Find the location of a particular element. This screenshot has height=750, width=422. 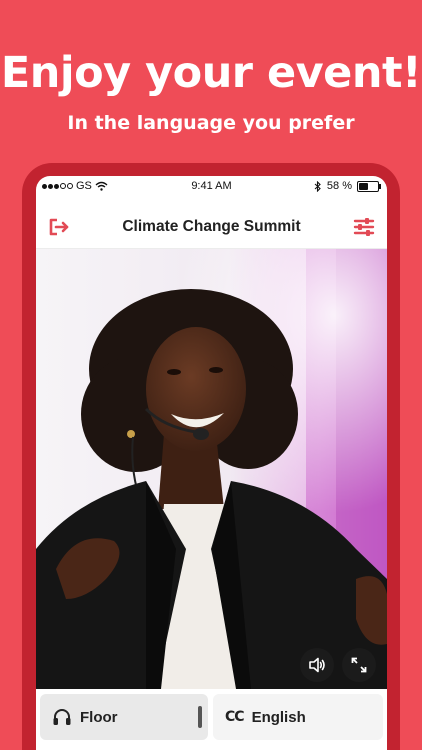

floor-channel-button: Floor is located at coordinates (124, 717).